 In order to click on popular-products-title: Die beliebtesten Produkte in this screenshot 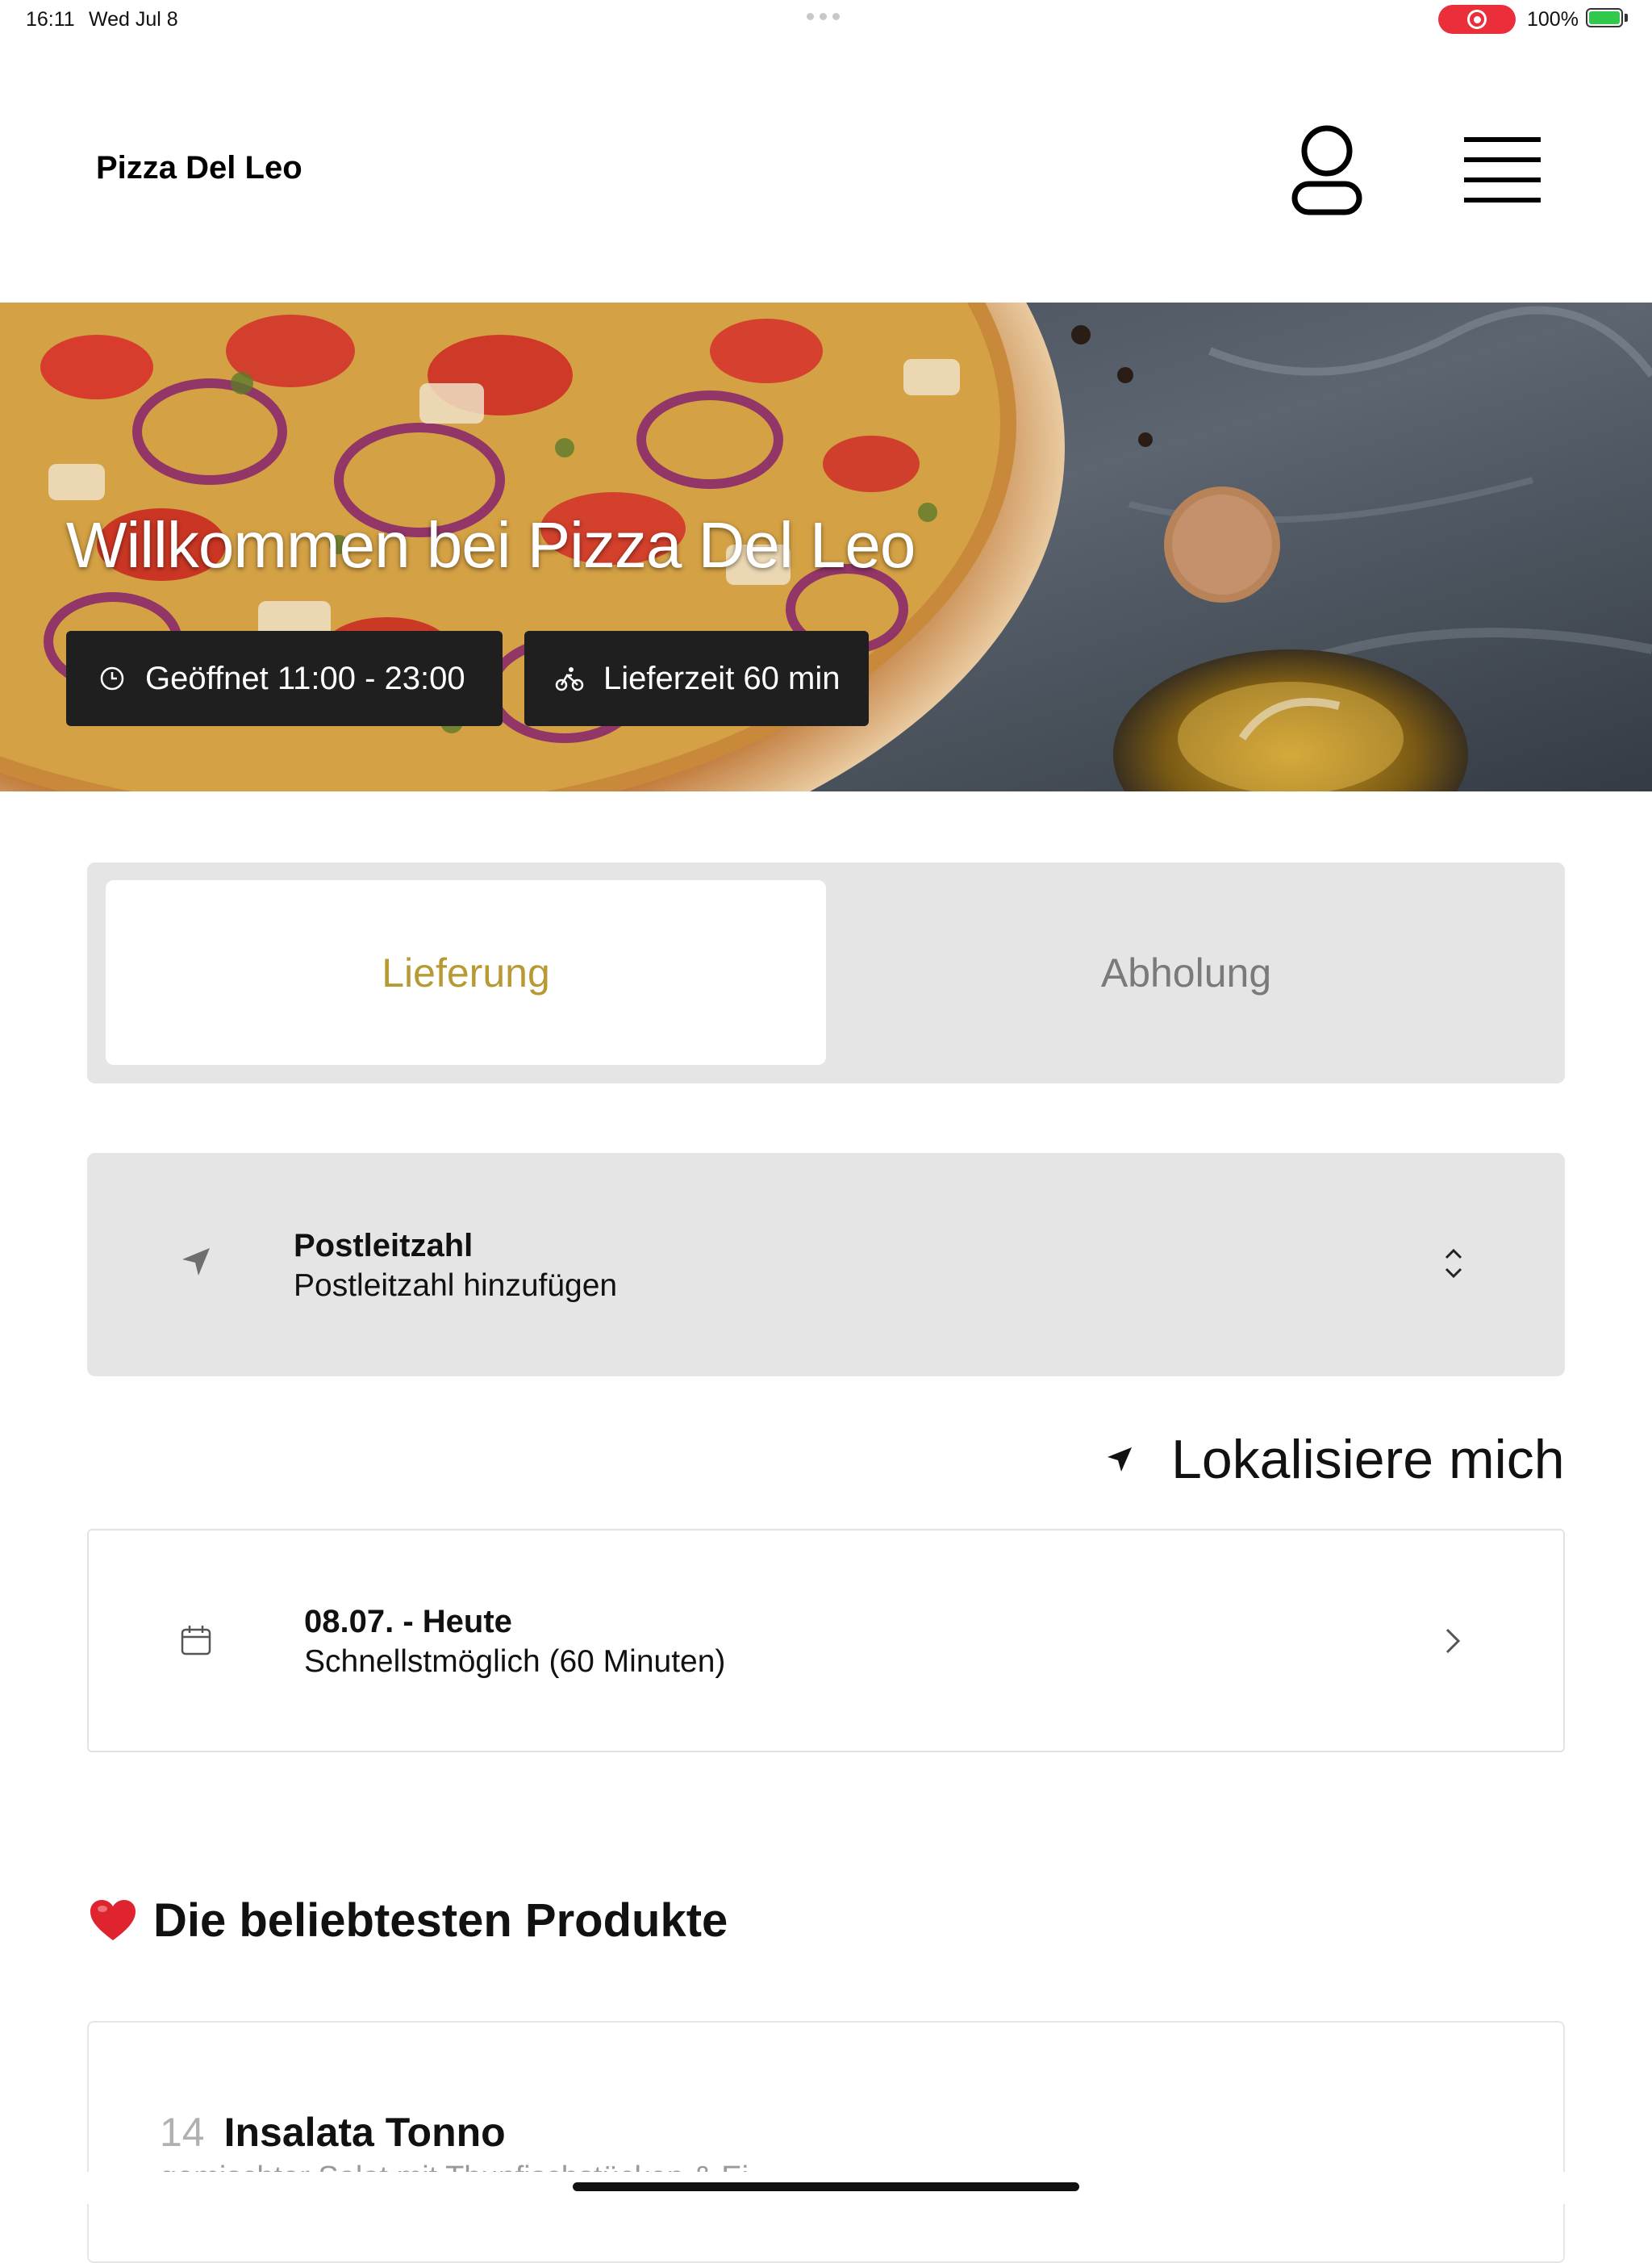, I will do `click(441, 1921)`.